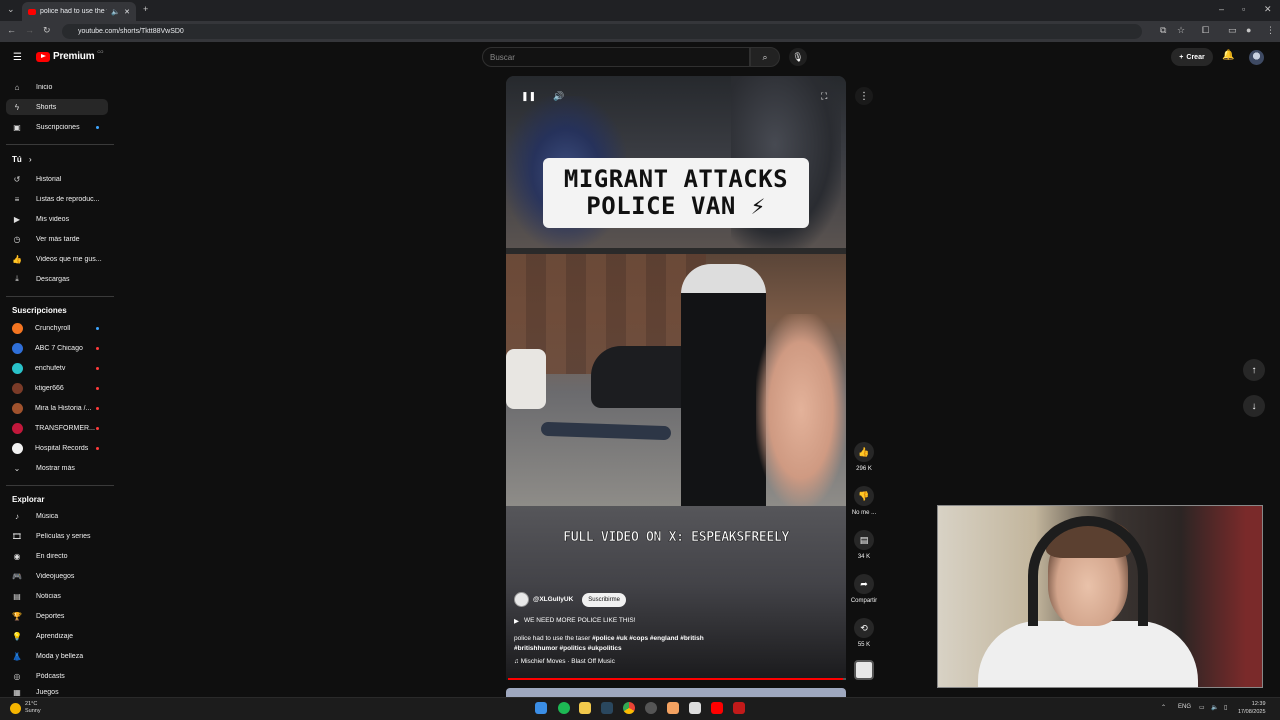 The image size is (1280, 720). Describe the element at coordinates (1214, 707) in the screenshot. I see `speaker-icon: 🔈` at that location.